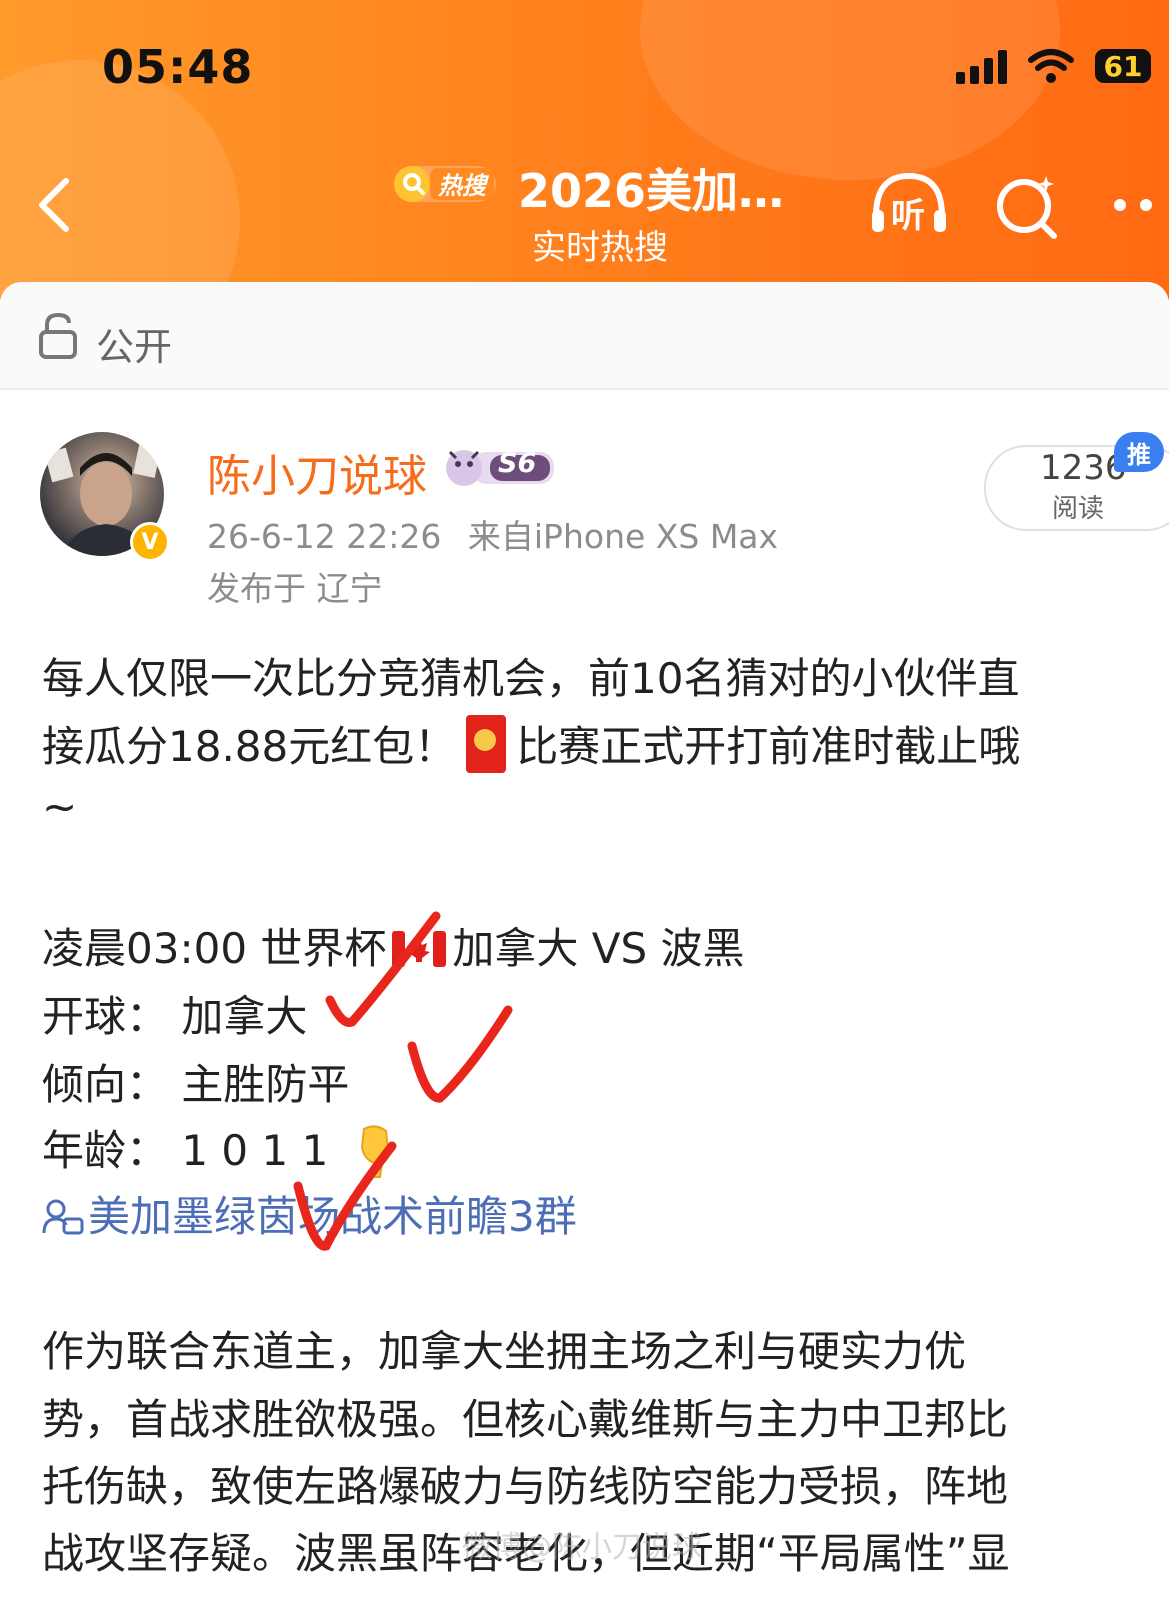 The image size is (1169, 1598). I want to click on post-line: 倾向： 主胜防平, so click(196, 1084).